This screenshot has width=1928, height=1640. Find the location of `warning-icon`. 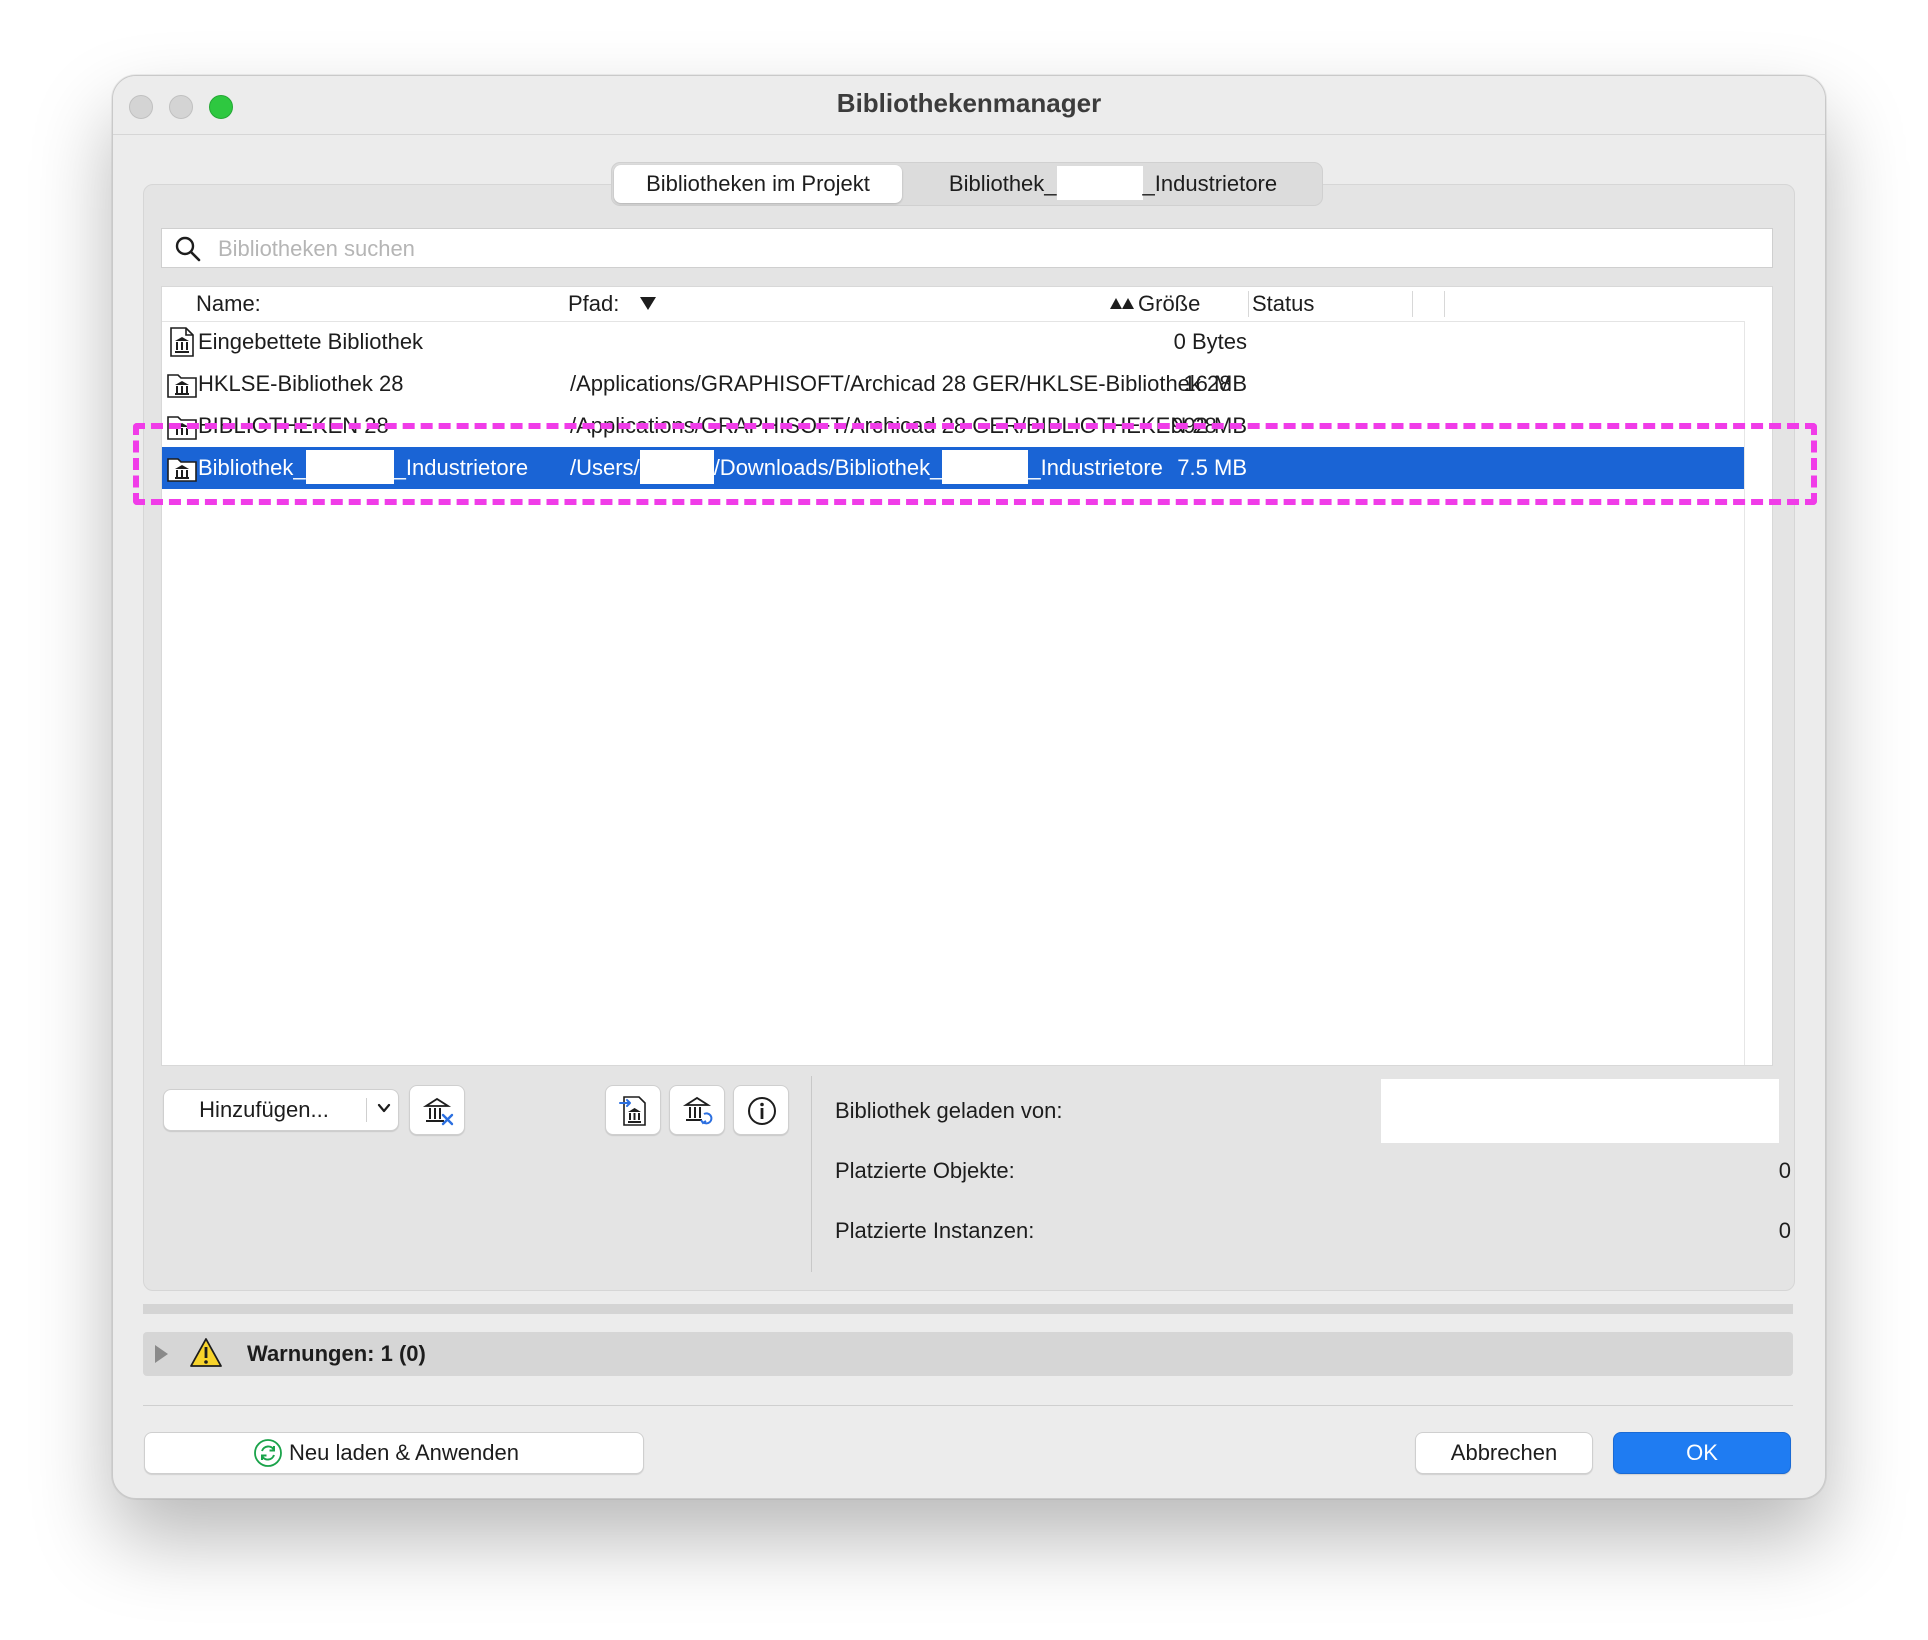

warning-icon is located at coordinates (206, 1352).